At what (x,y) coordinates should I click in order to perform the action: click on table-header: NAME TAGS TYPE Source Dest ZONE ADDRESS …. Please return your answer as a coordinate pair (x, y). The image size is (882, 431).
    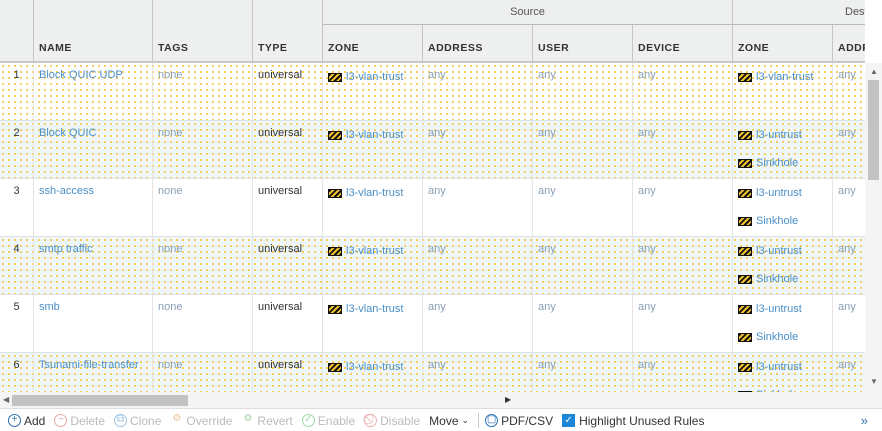
    Looking at the image, I should click on (432, 31).